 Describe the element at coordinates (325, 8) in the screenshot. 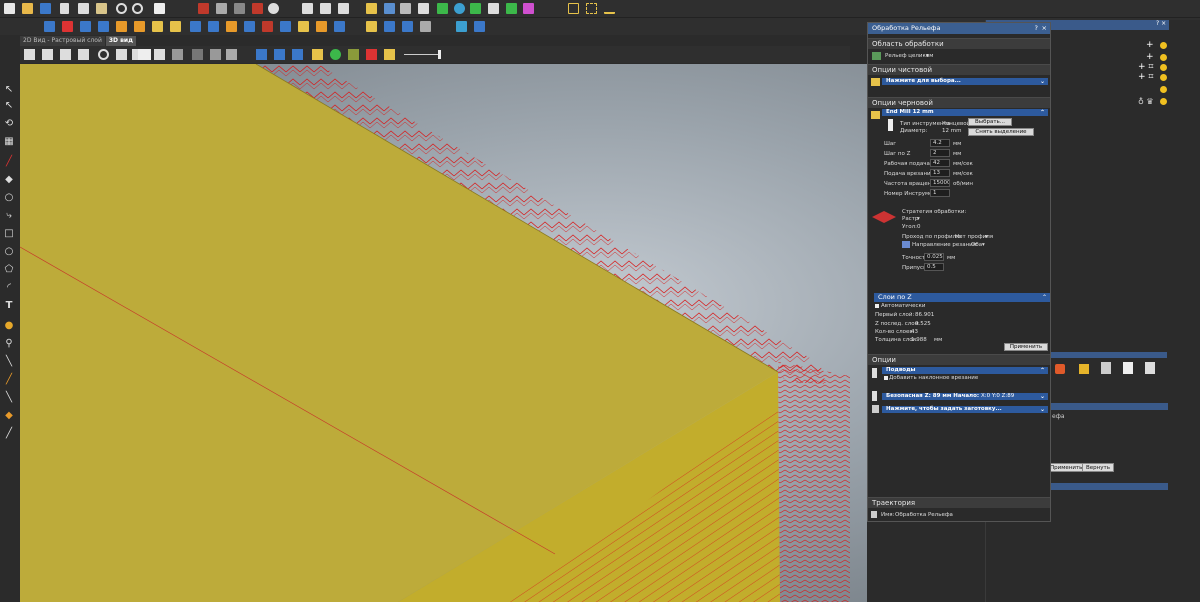

I see `transform-icon` at that location.